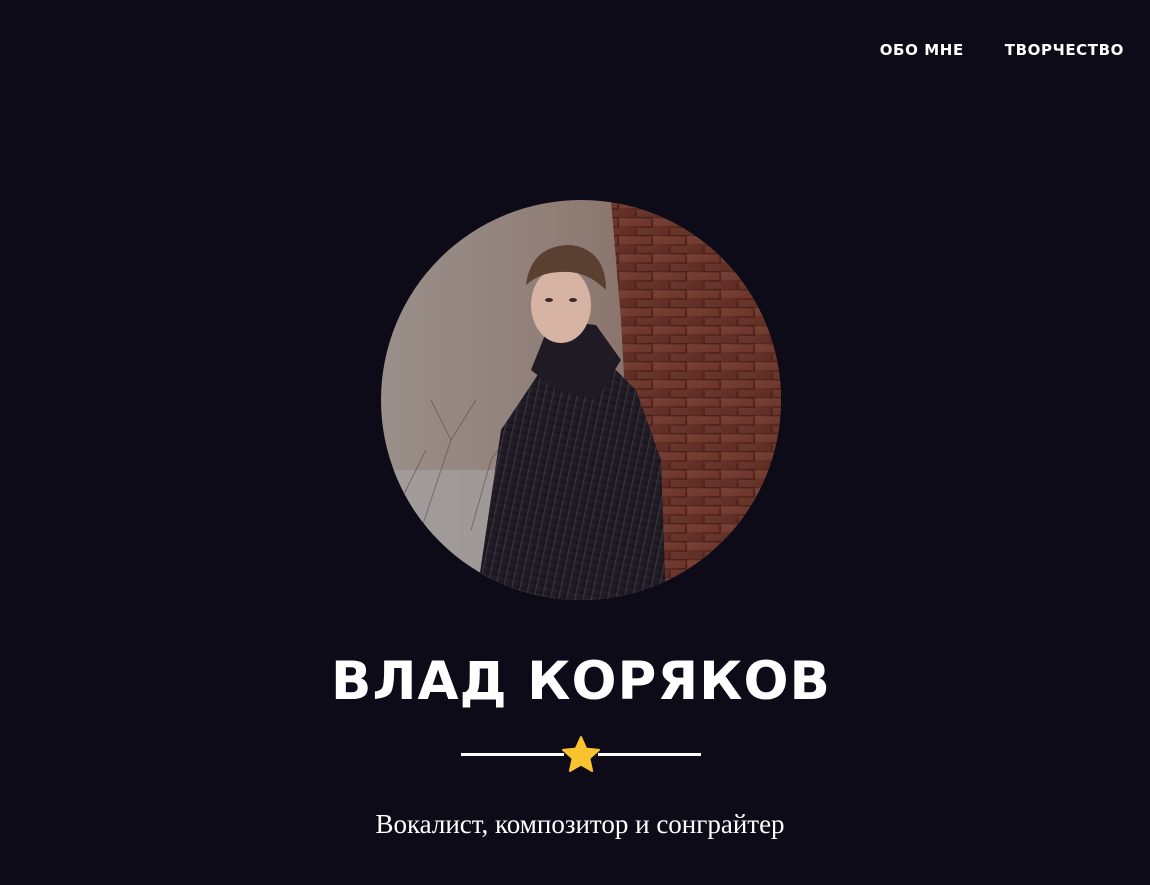 The height and width of the screenshot is (885, 1150). I want to click on nav-link-works: ТВОРЧЕСТВО, so click(1064, 50).